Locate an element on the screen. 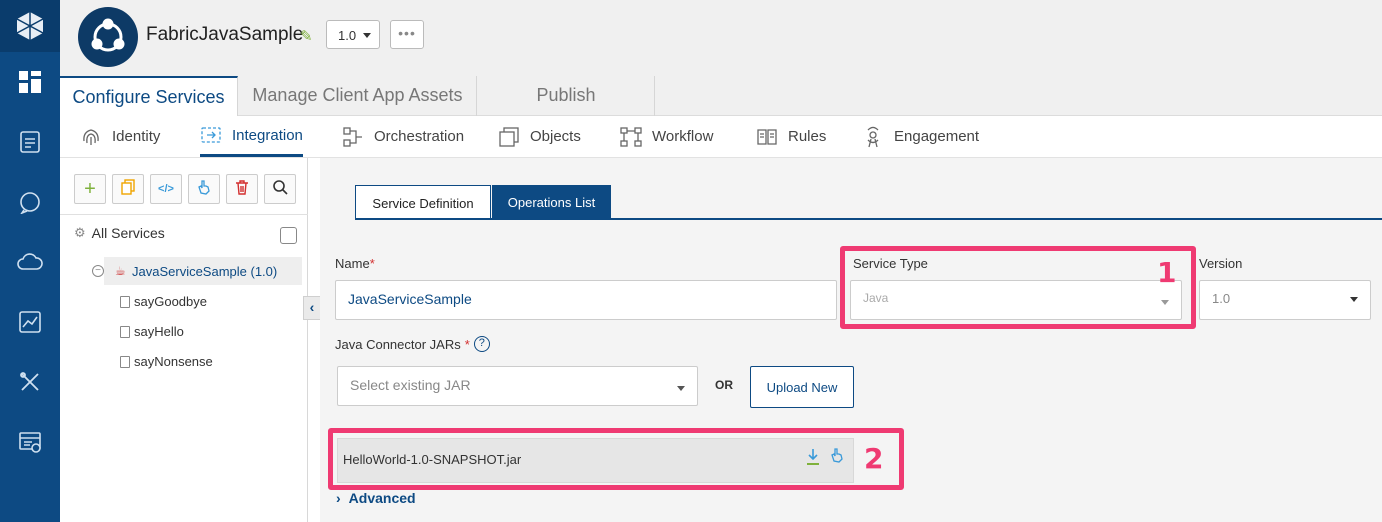 The image size is (1382, 522). all-services-label: All Services is located at coordinates (128, 233).